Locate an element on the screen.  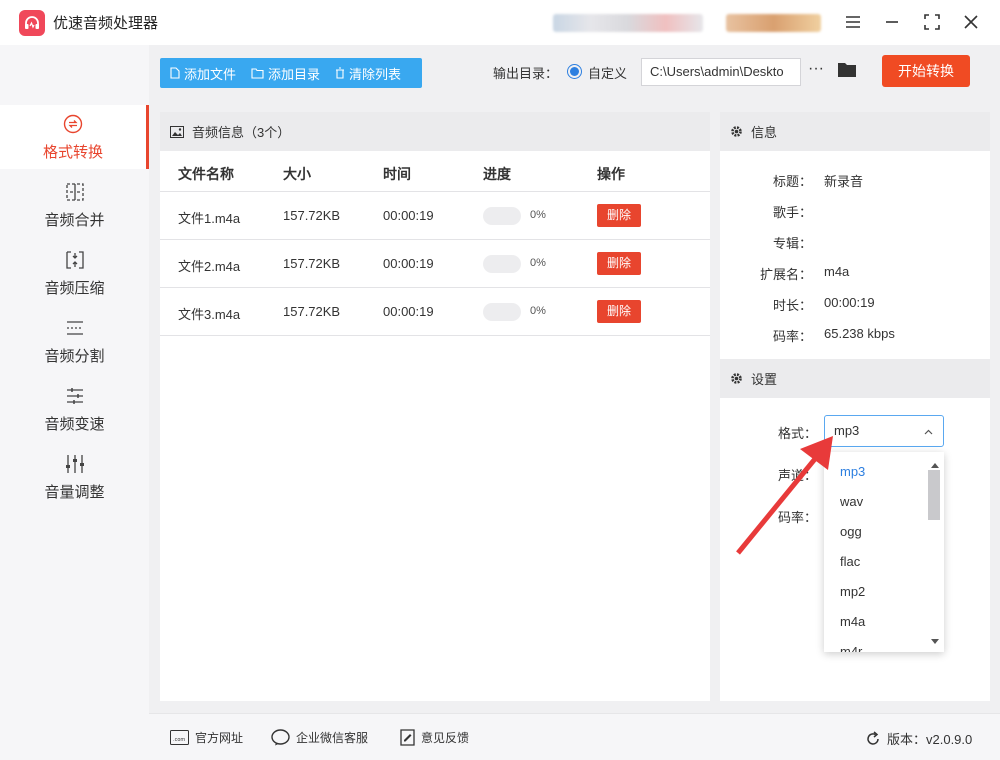
website-label: 官方网址 is located at coordinates (219, 738).